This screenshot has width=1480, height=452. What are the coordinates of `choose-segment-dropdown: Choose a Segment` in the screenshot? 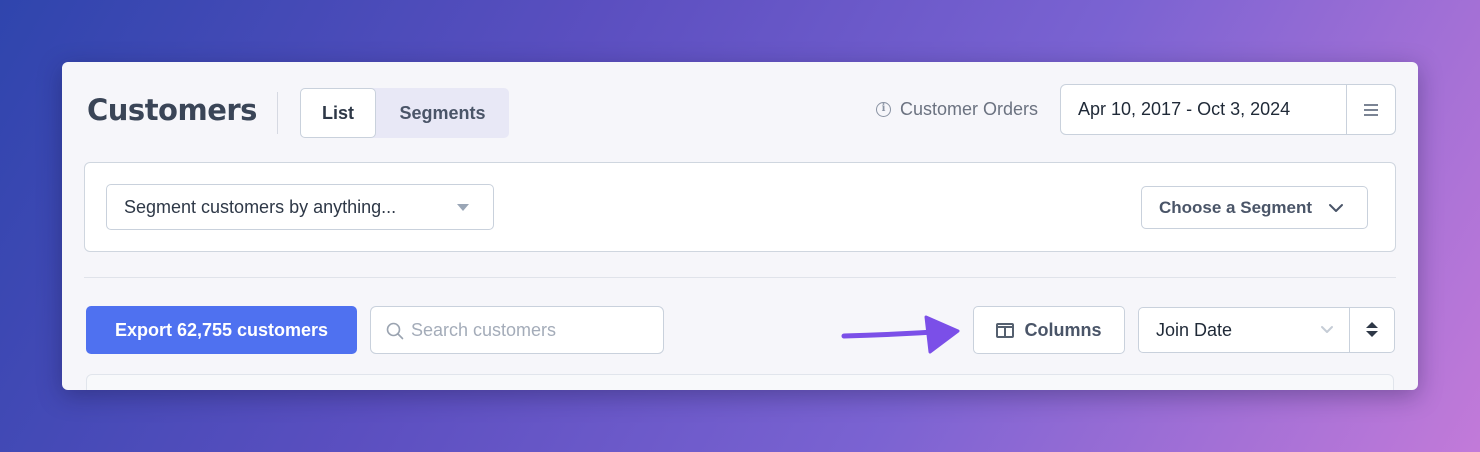 It's located at (1254, 207).